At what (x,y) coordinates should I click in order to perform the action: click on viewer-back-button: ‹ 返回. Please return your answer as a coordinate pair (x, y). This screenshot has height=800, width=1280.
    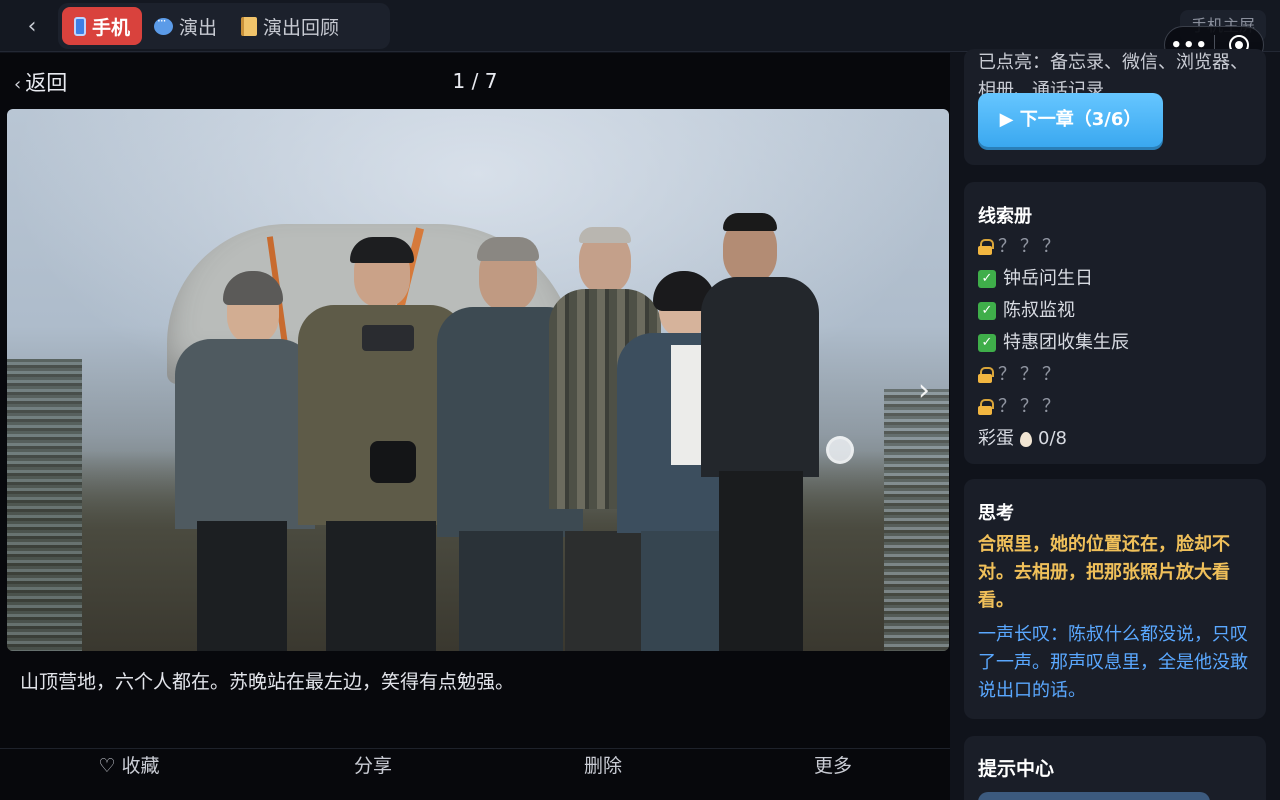
    Looking at the image, I should click on (40, 82).